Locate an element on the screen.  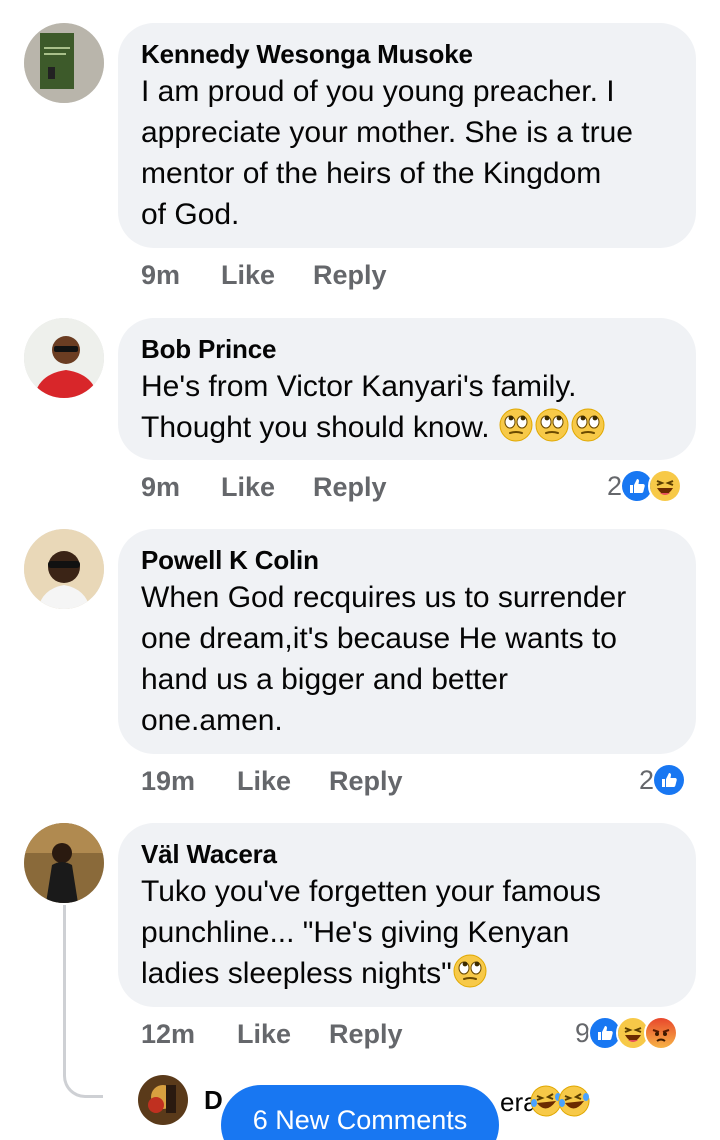
comment-time: 19m is located at coordinates (189, 781).